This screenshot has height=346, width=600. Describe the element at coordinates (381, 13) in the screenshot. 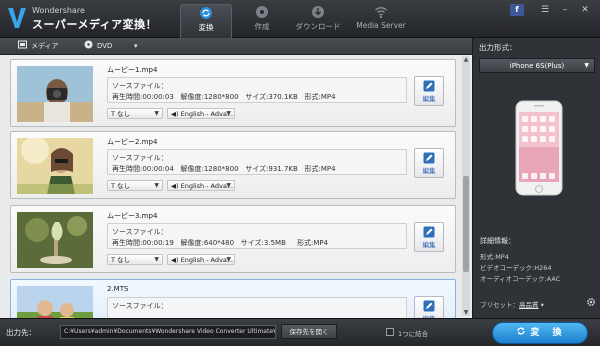

I see `wifi-icon` at that location.